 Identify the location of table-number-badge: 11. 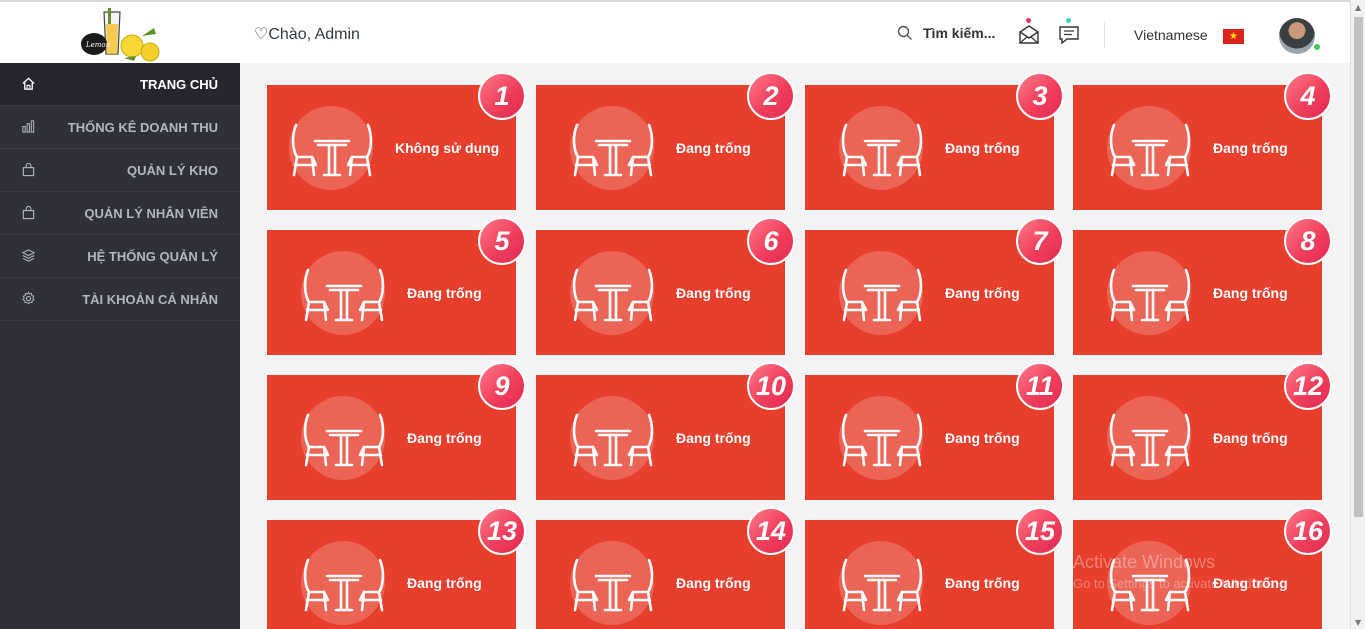
(1040, 386).